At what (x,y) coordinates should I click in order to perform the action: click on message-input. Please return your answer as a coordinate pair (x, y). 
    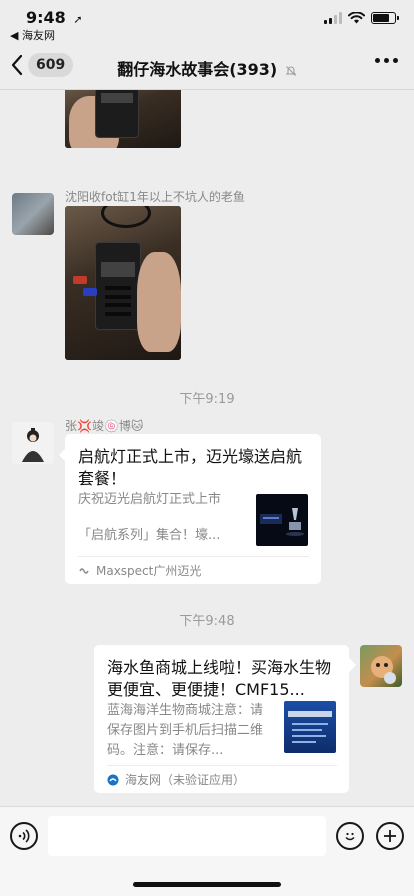
    Looking at the image, I should click on (187, 836).